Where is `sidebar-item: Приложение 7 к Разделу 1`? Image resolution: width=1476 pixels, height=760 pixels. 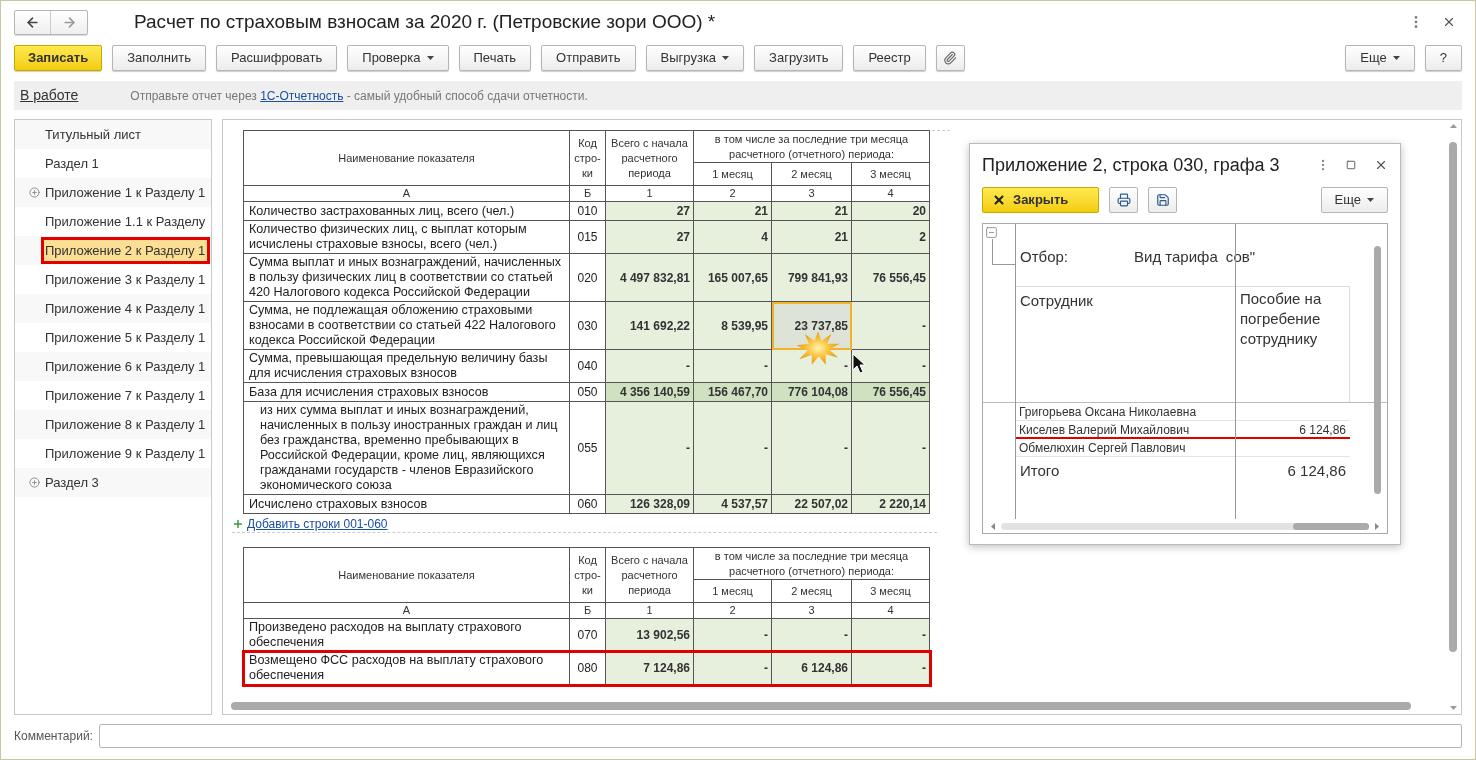 sidebar-item: Приложение 7 к Разделу 1 is located at coordinates (126, 395).